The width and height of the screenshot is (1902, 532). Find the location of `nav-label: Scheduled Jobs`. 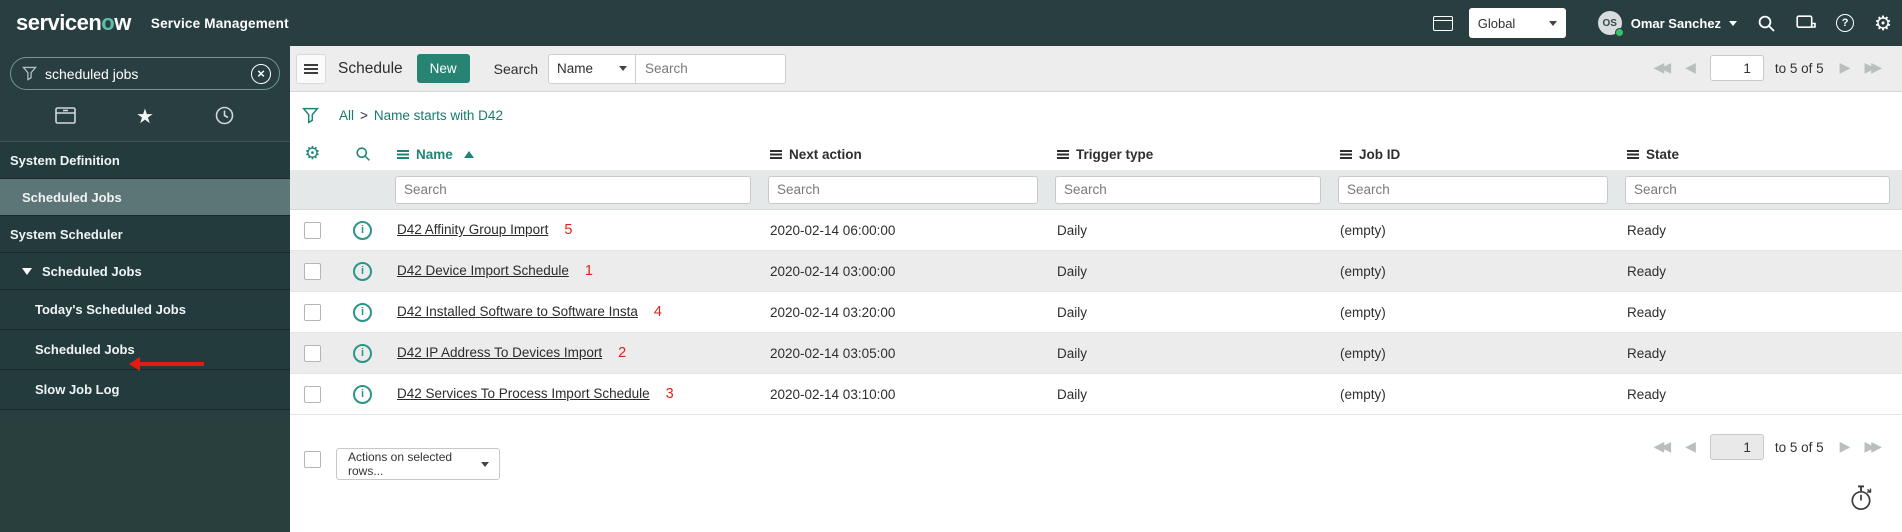

nav-label: Scheduled Jobs is located at coordinates (85, 349).